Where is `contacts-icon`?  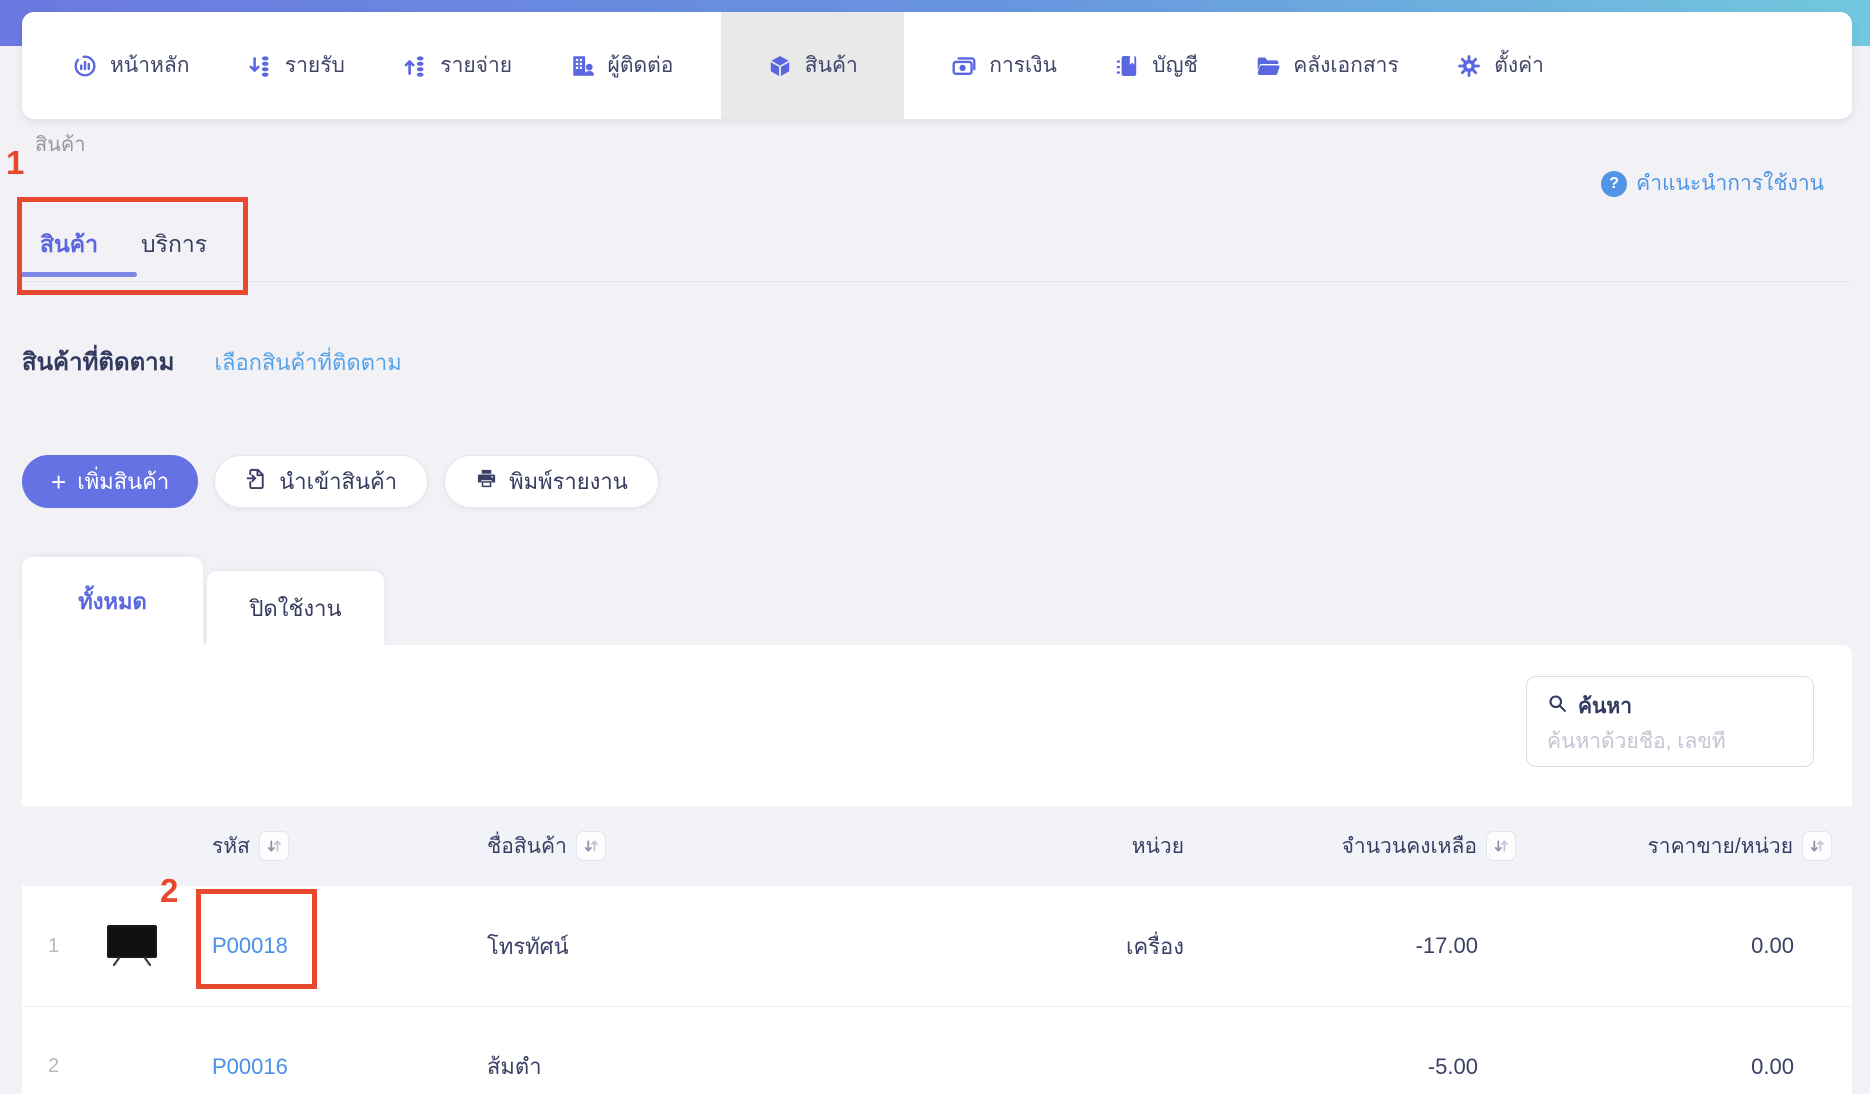
contacts-icon is located at coordinates (583, 66).